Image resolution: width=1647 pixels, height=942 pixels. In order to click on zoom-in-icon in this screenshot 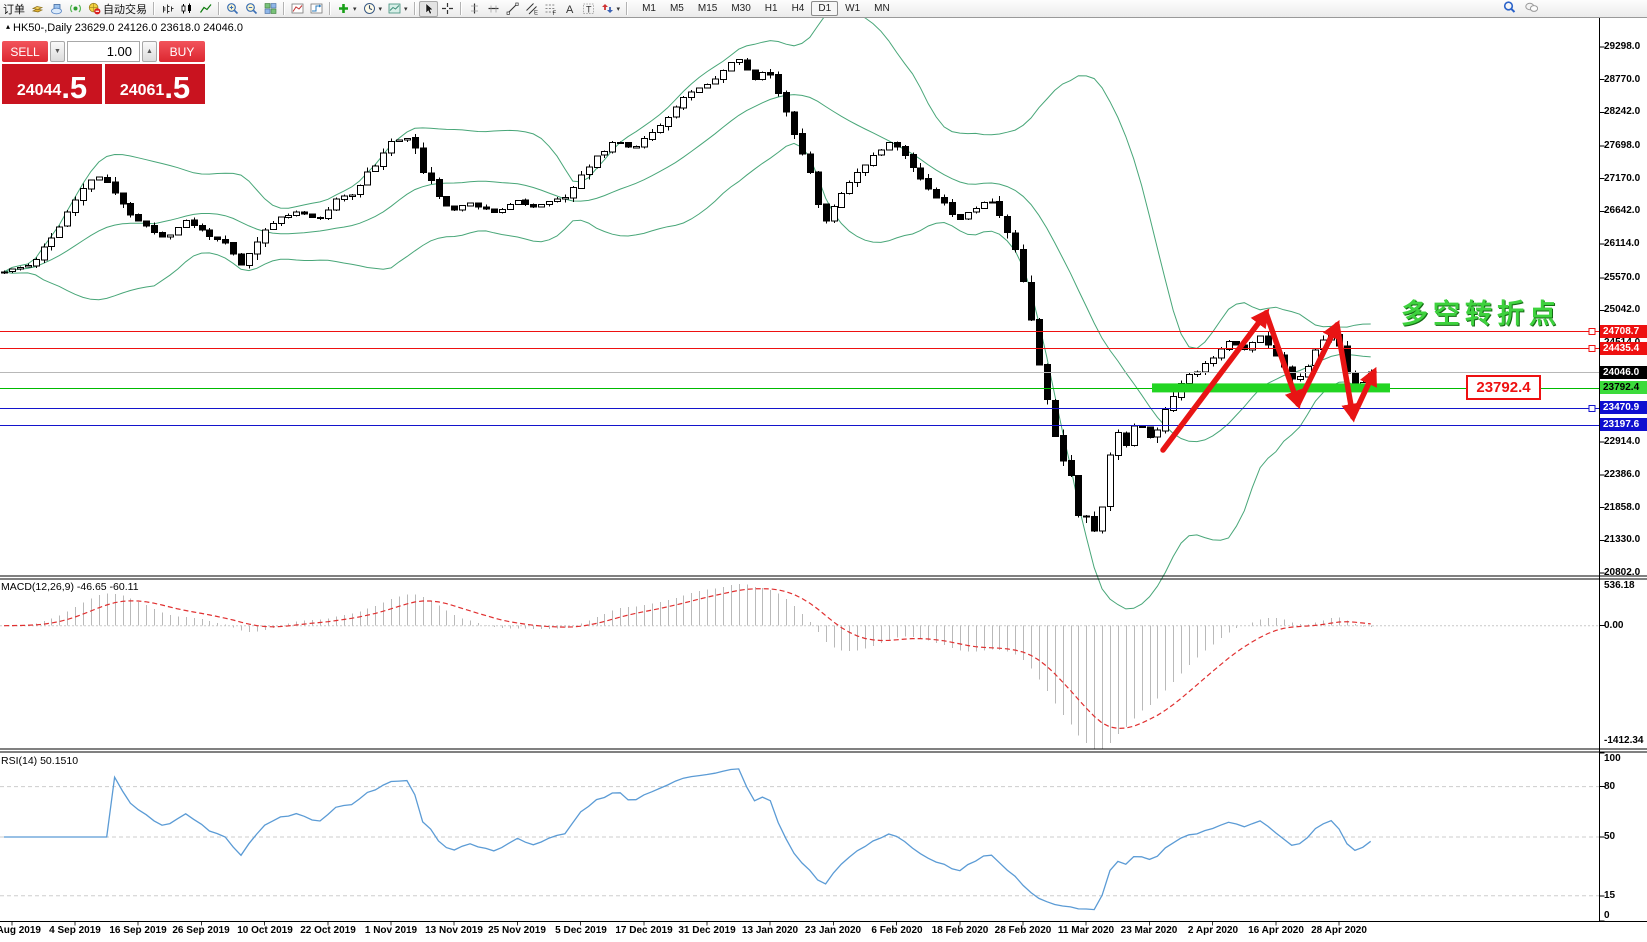, I will do `click(232, 8)`.